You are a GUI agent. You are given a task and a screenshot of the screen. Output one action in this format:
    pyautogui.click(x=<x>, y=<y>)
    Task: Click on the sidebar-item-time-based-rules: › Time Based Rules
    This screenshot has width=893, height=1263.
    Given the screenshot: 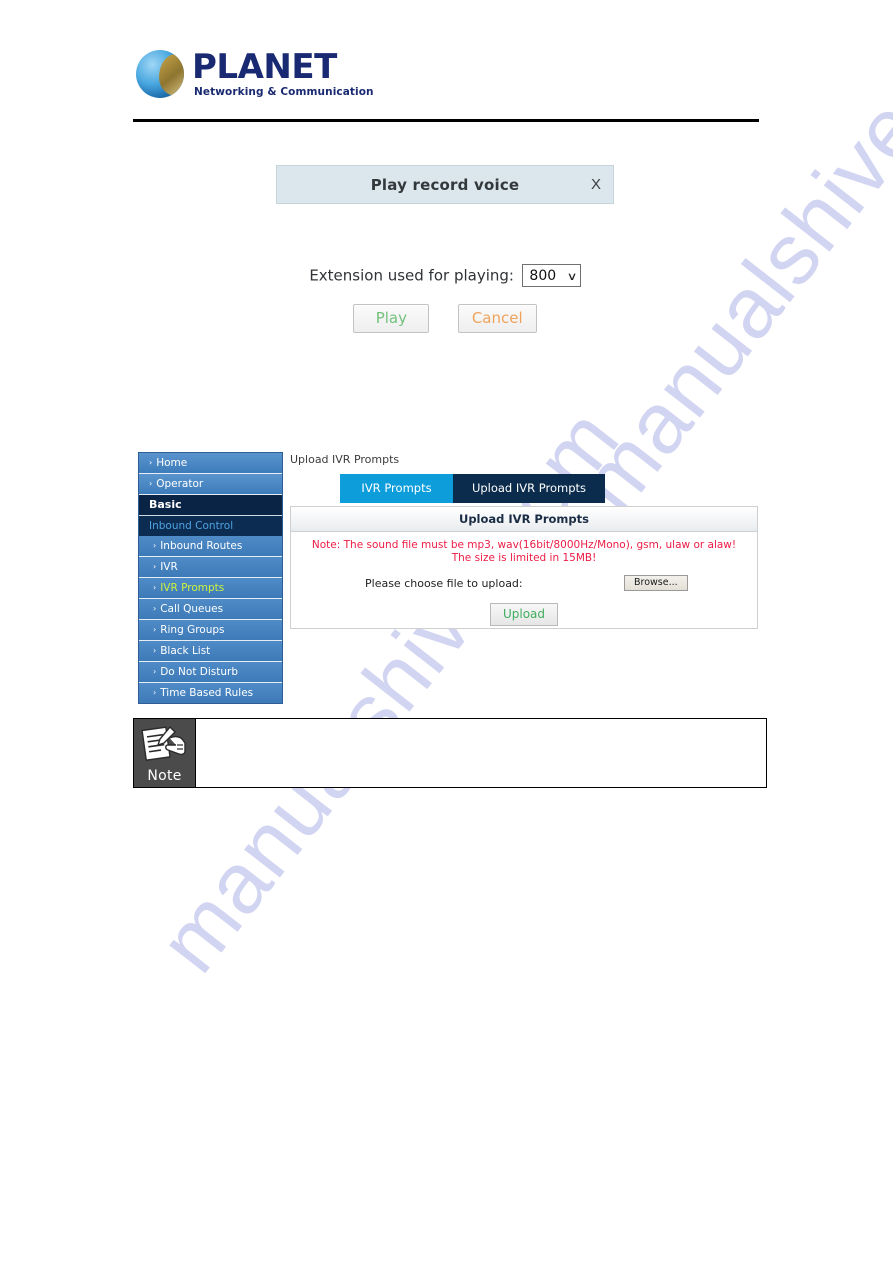 What is the action you would take?
    pyautogui.click(x=210, y=693)
    